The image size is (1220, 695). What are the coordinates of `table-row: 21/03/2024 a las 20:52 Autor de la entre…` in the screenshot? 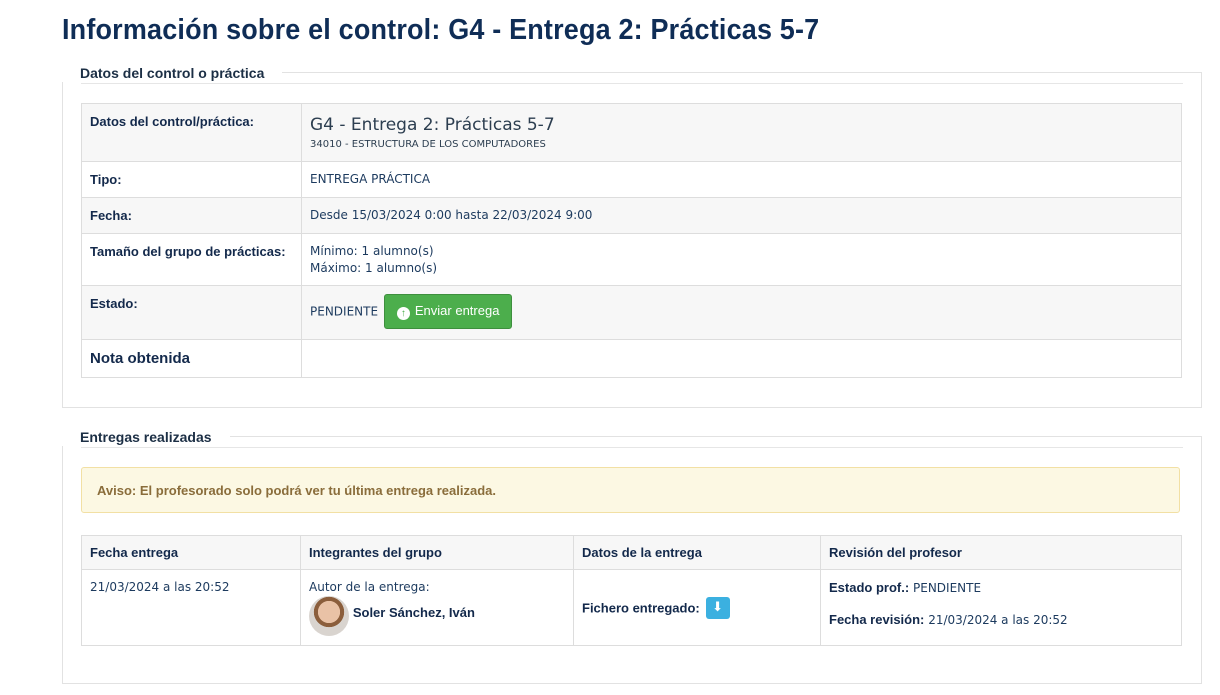 It's located at (631, 607).